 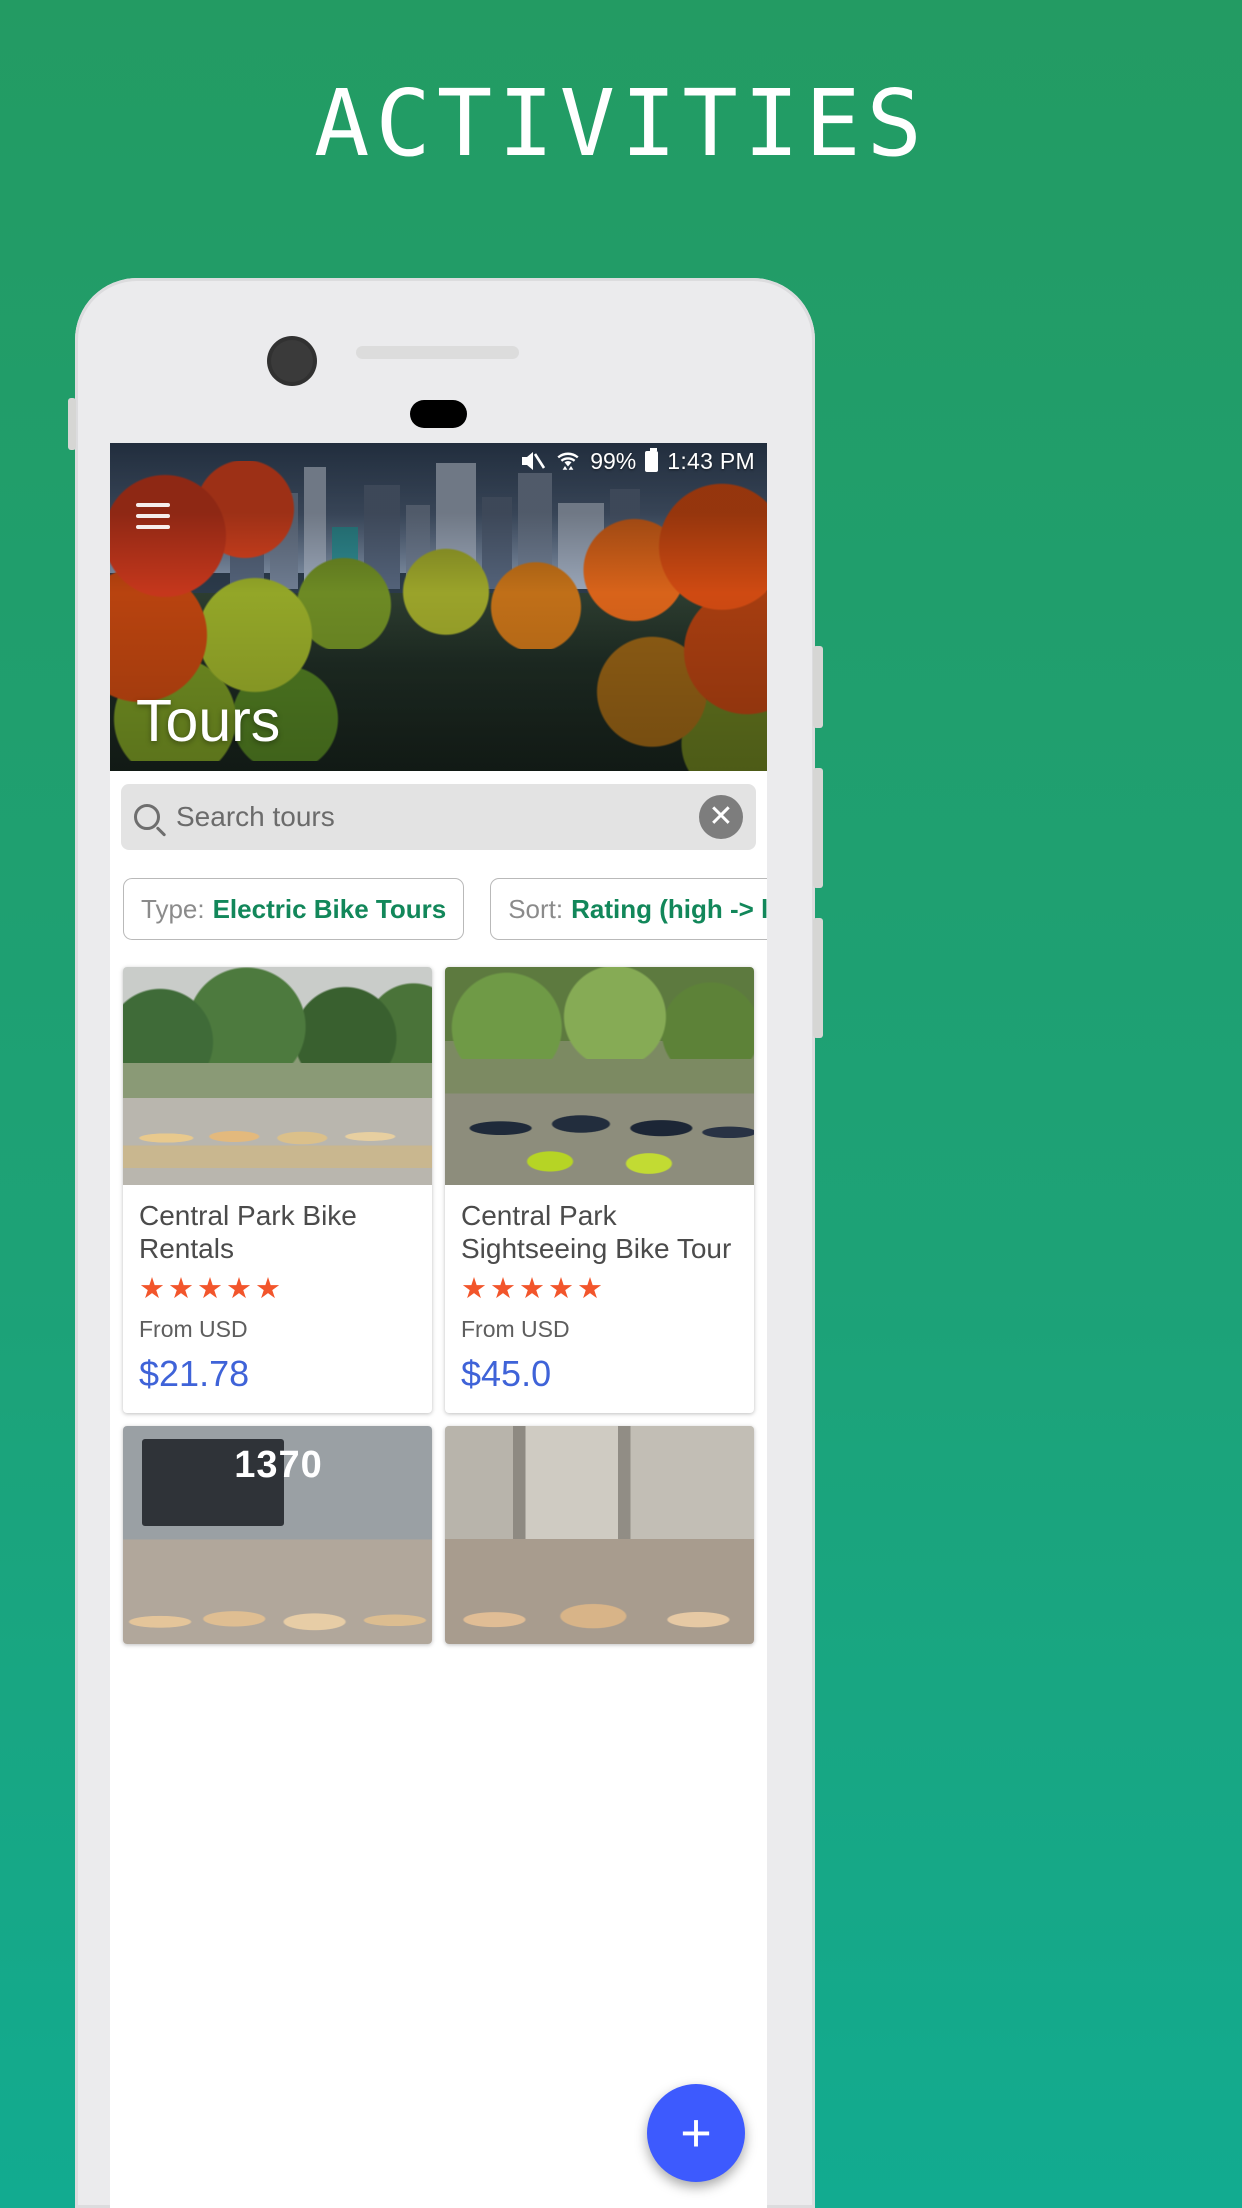 I want to click on search-icon, so click(x=147, y=817).